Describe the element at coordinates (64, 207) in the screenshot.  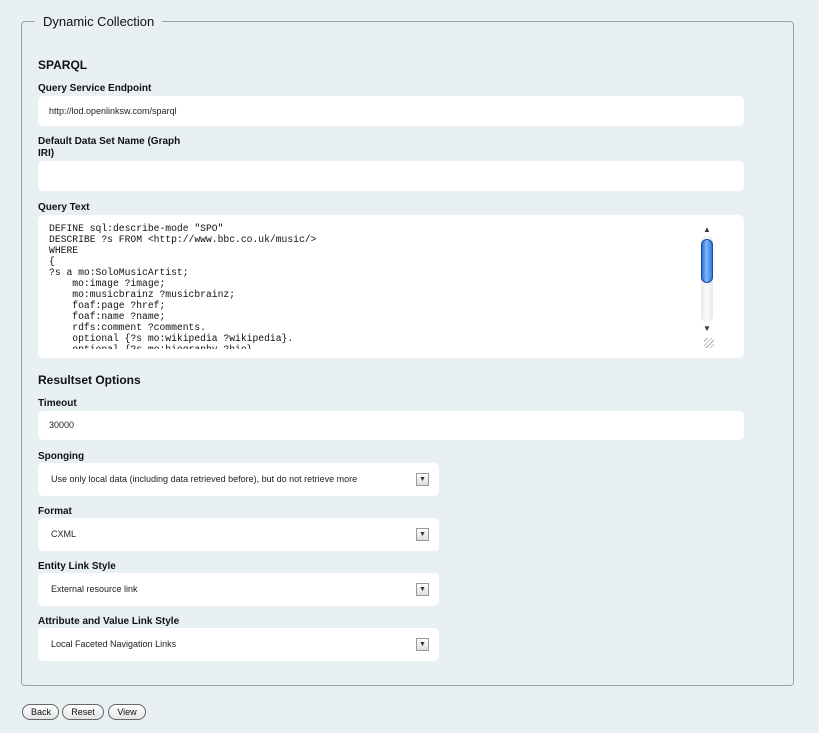
I see `query-text-label: Query Text` at that location.